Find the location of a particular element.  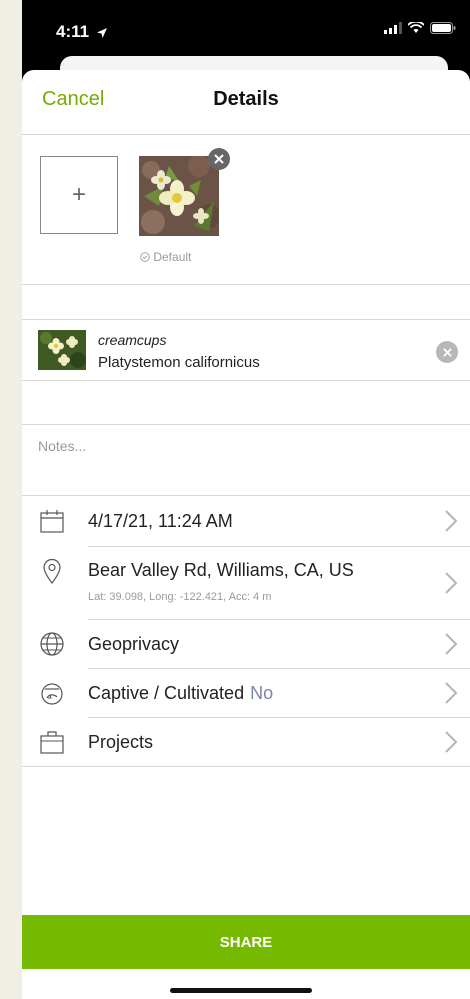

nav-bar: Cancel Details is located at coordinates (246, 102).